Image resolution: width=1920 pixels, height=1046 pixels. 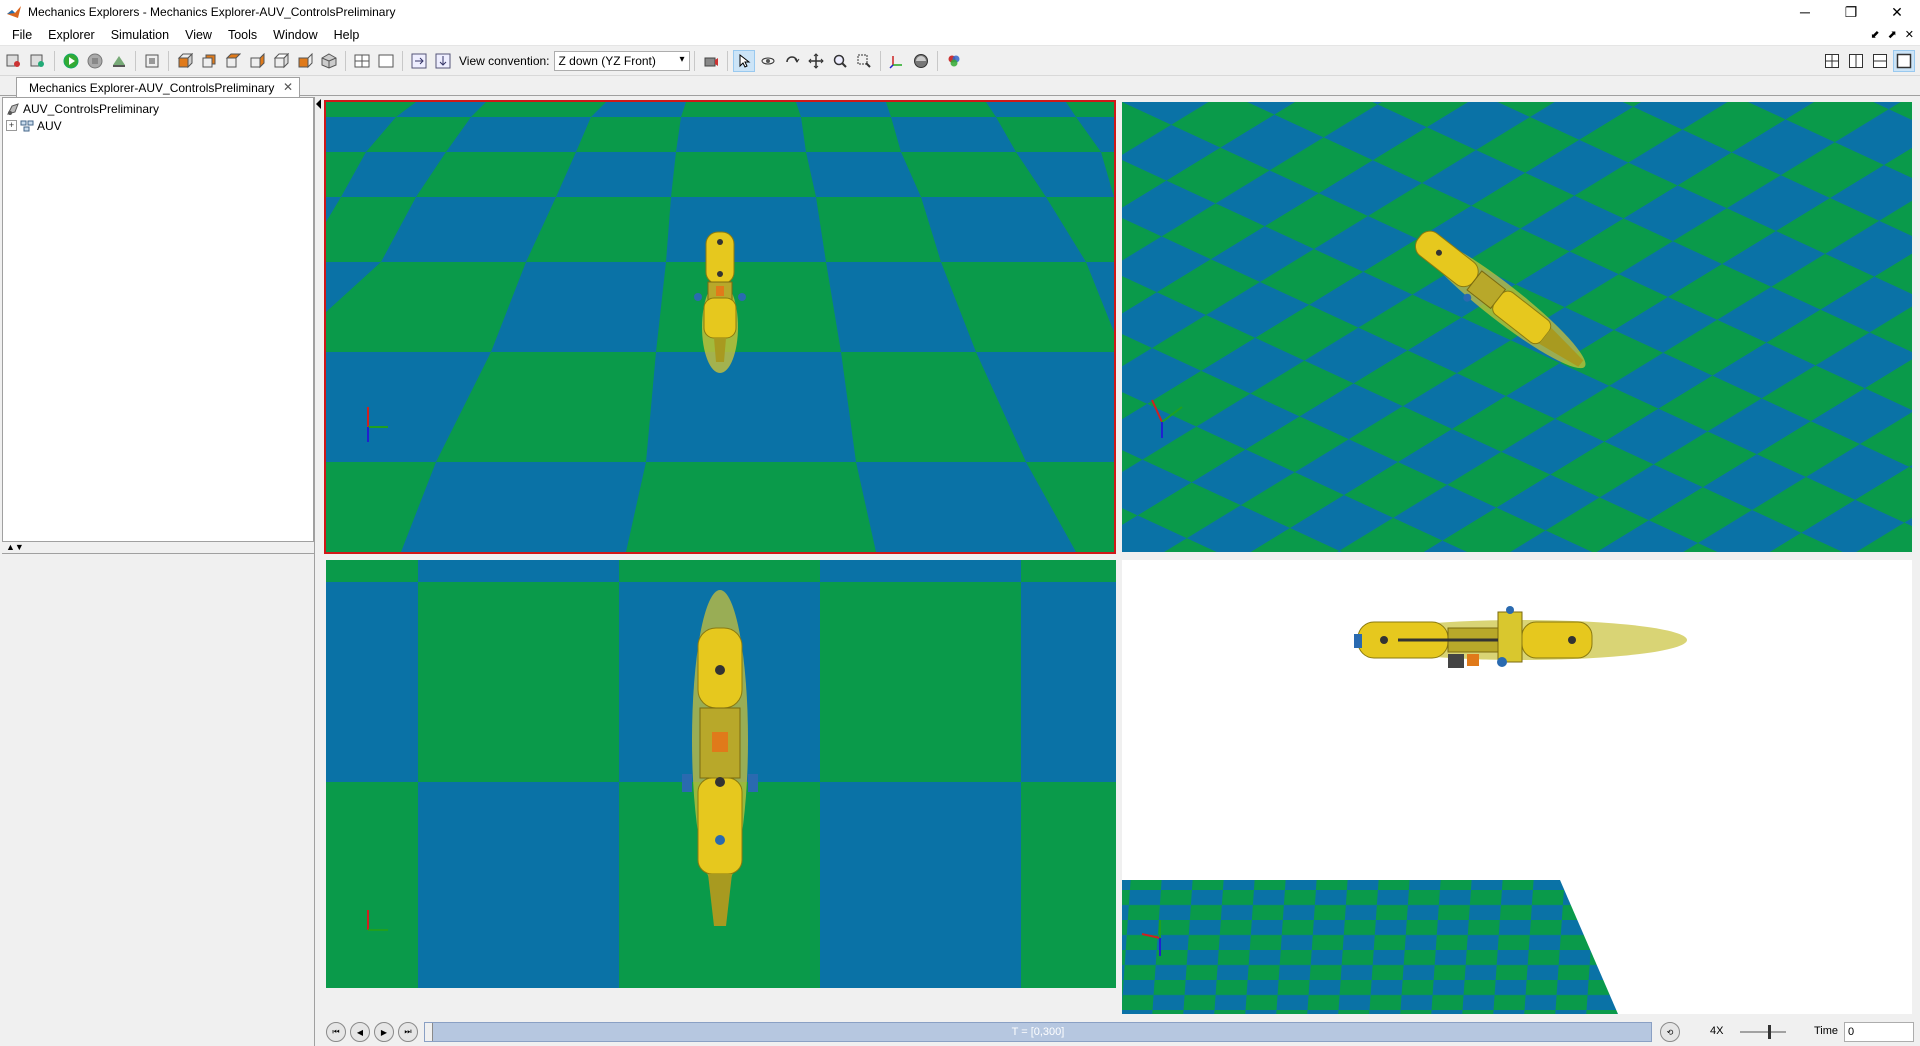 I want to click on step-icon, so click(x=119, y=61).